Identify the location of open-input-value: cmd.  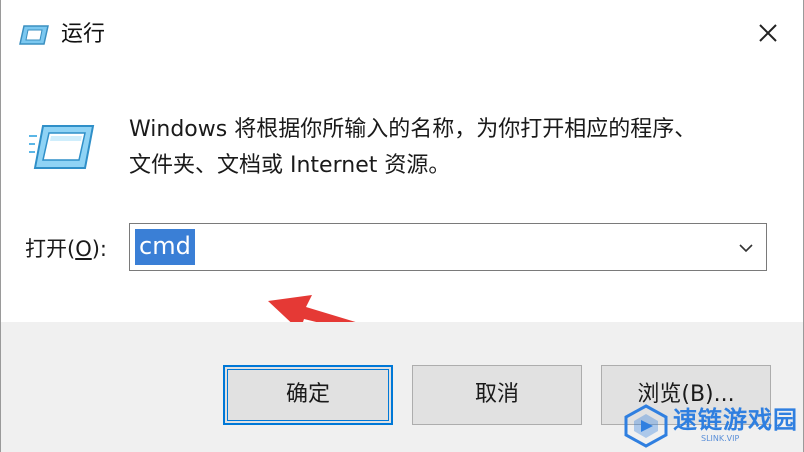
(165, 247).